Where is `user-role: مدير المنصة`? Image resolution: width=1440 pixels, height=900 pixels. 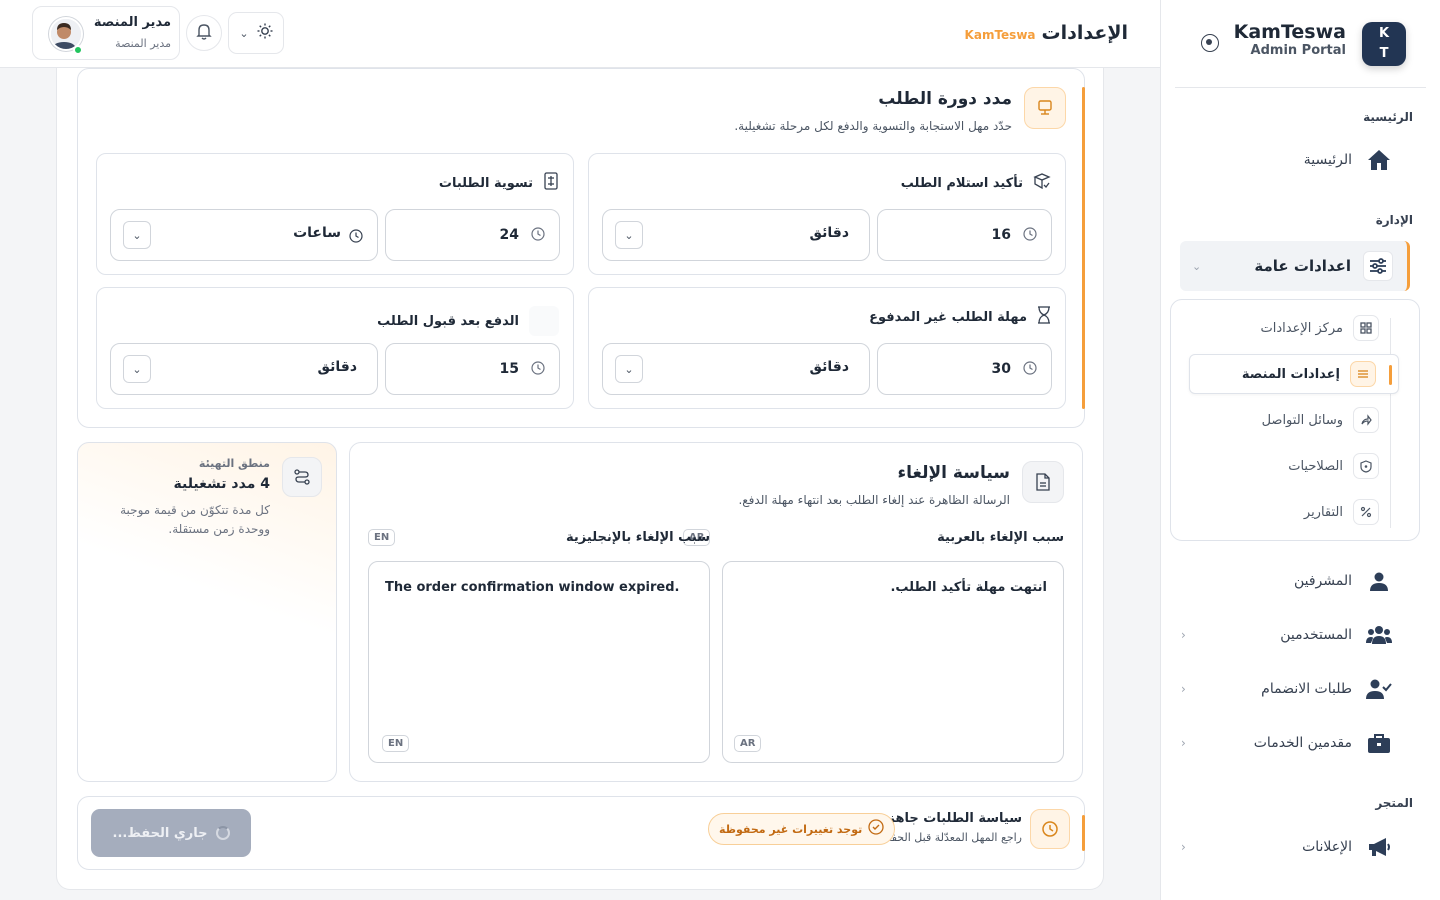 user-role: مدير المنصة is located at coordinates (143, 43).